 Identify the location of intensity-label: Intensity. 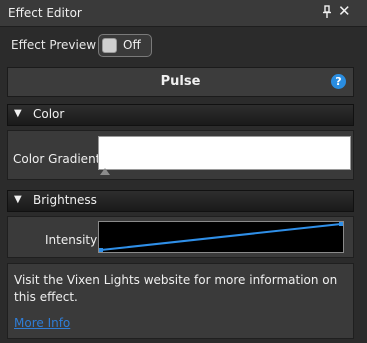
(71, 240).